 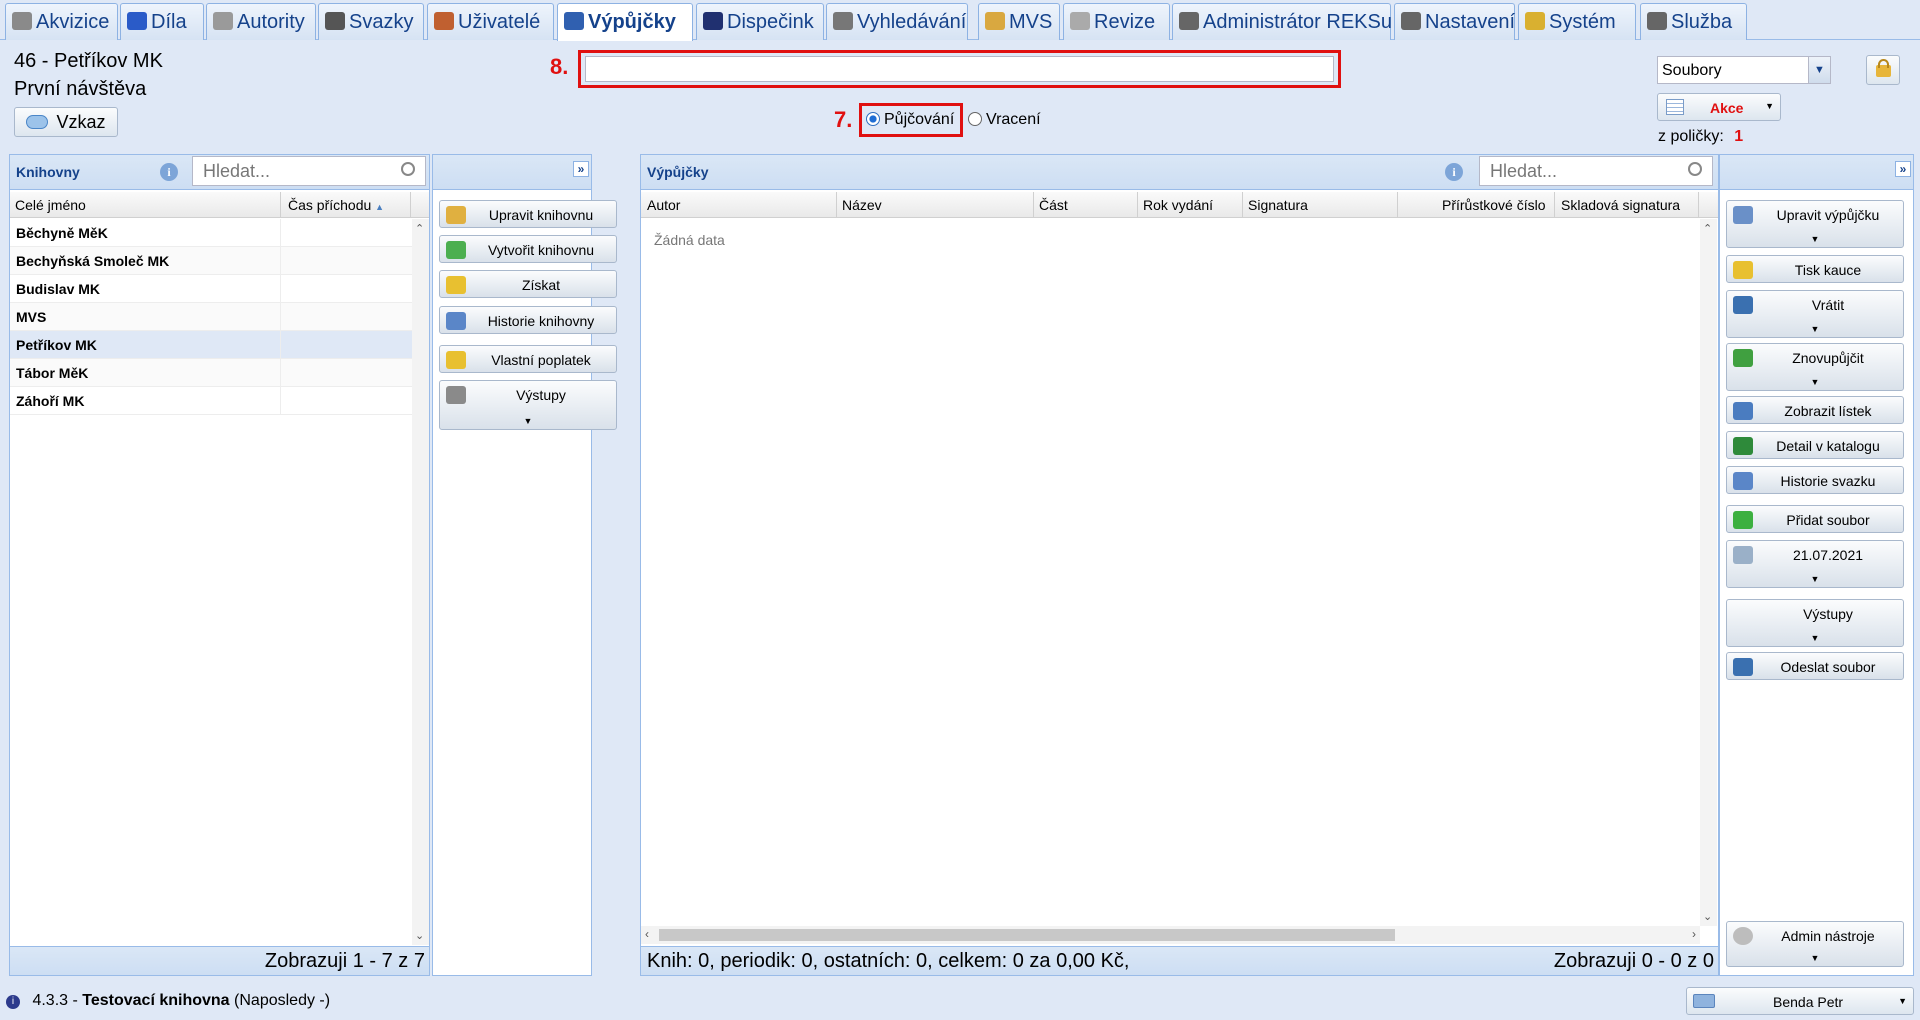 I want to click on button-label: Historie svazku, so click(x=1828, y=481).